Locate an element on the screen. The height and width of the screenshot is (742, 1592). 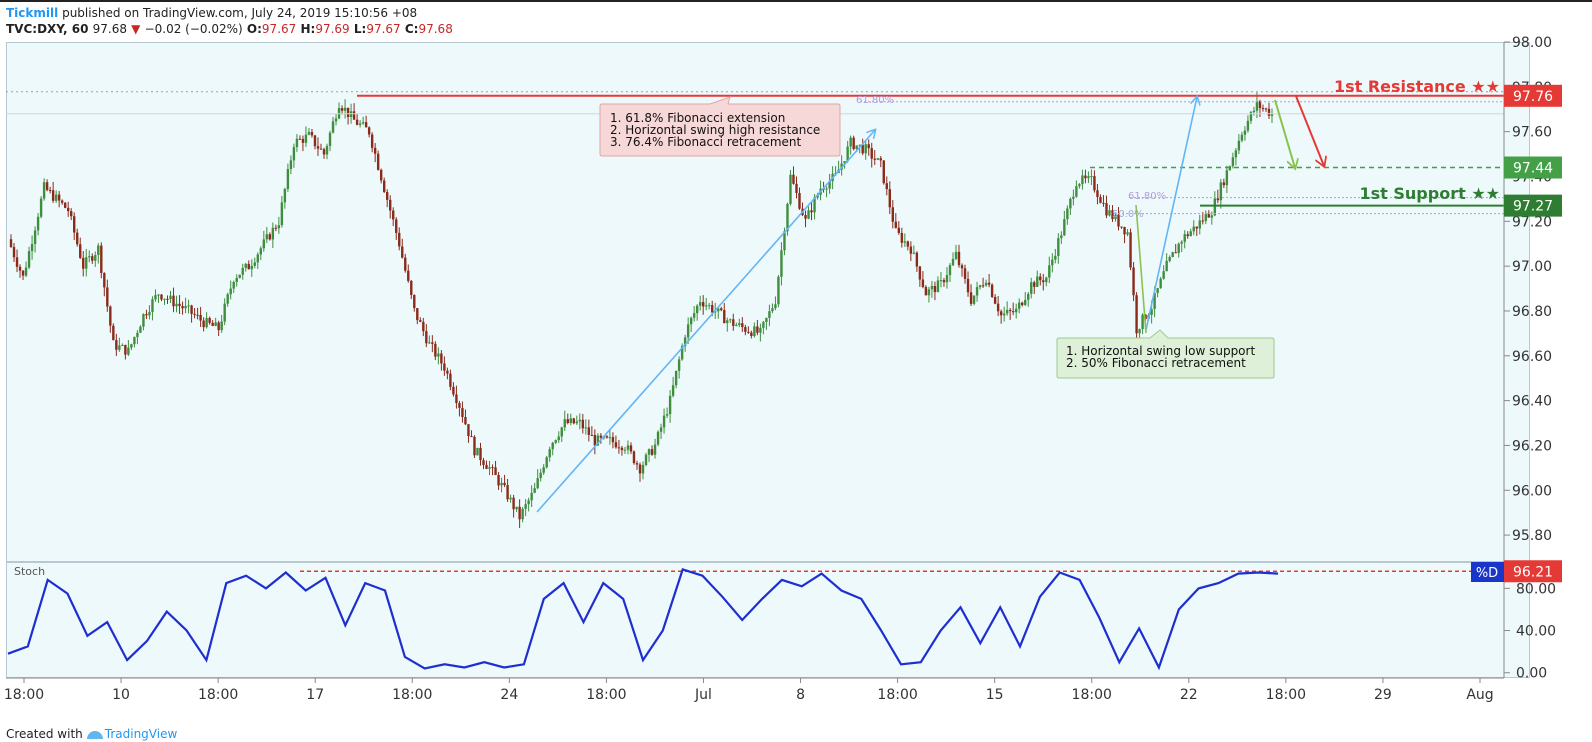
stoch-tick-label: 80.00 is located at coordinates (1536, 589).